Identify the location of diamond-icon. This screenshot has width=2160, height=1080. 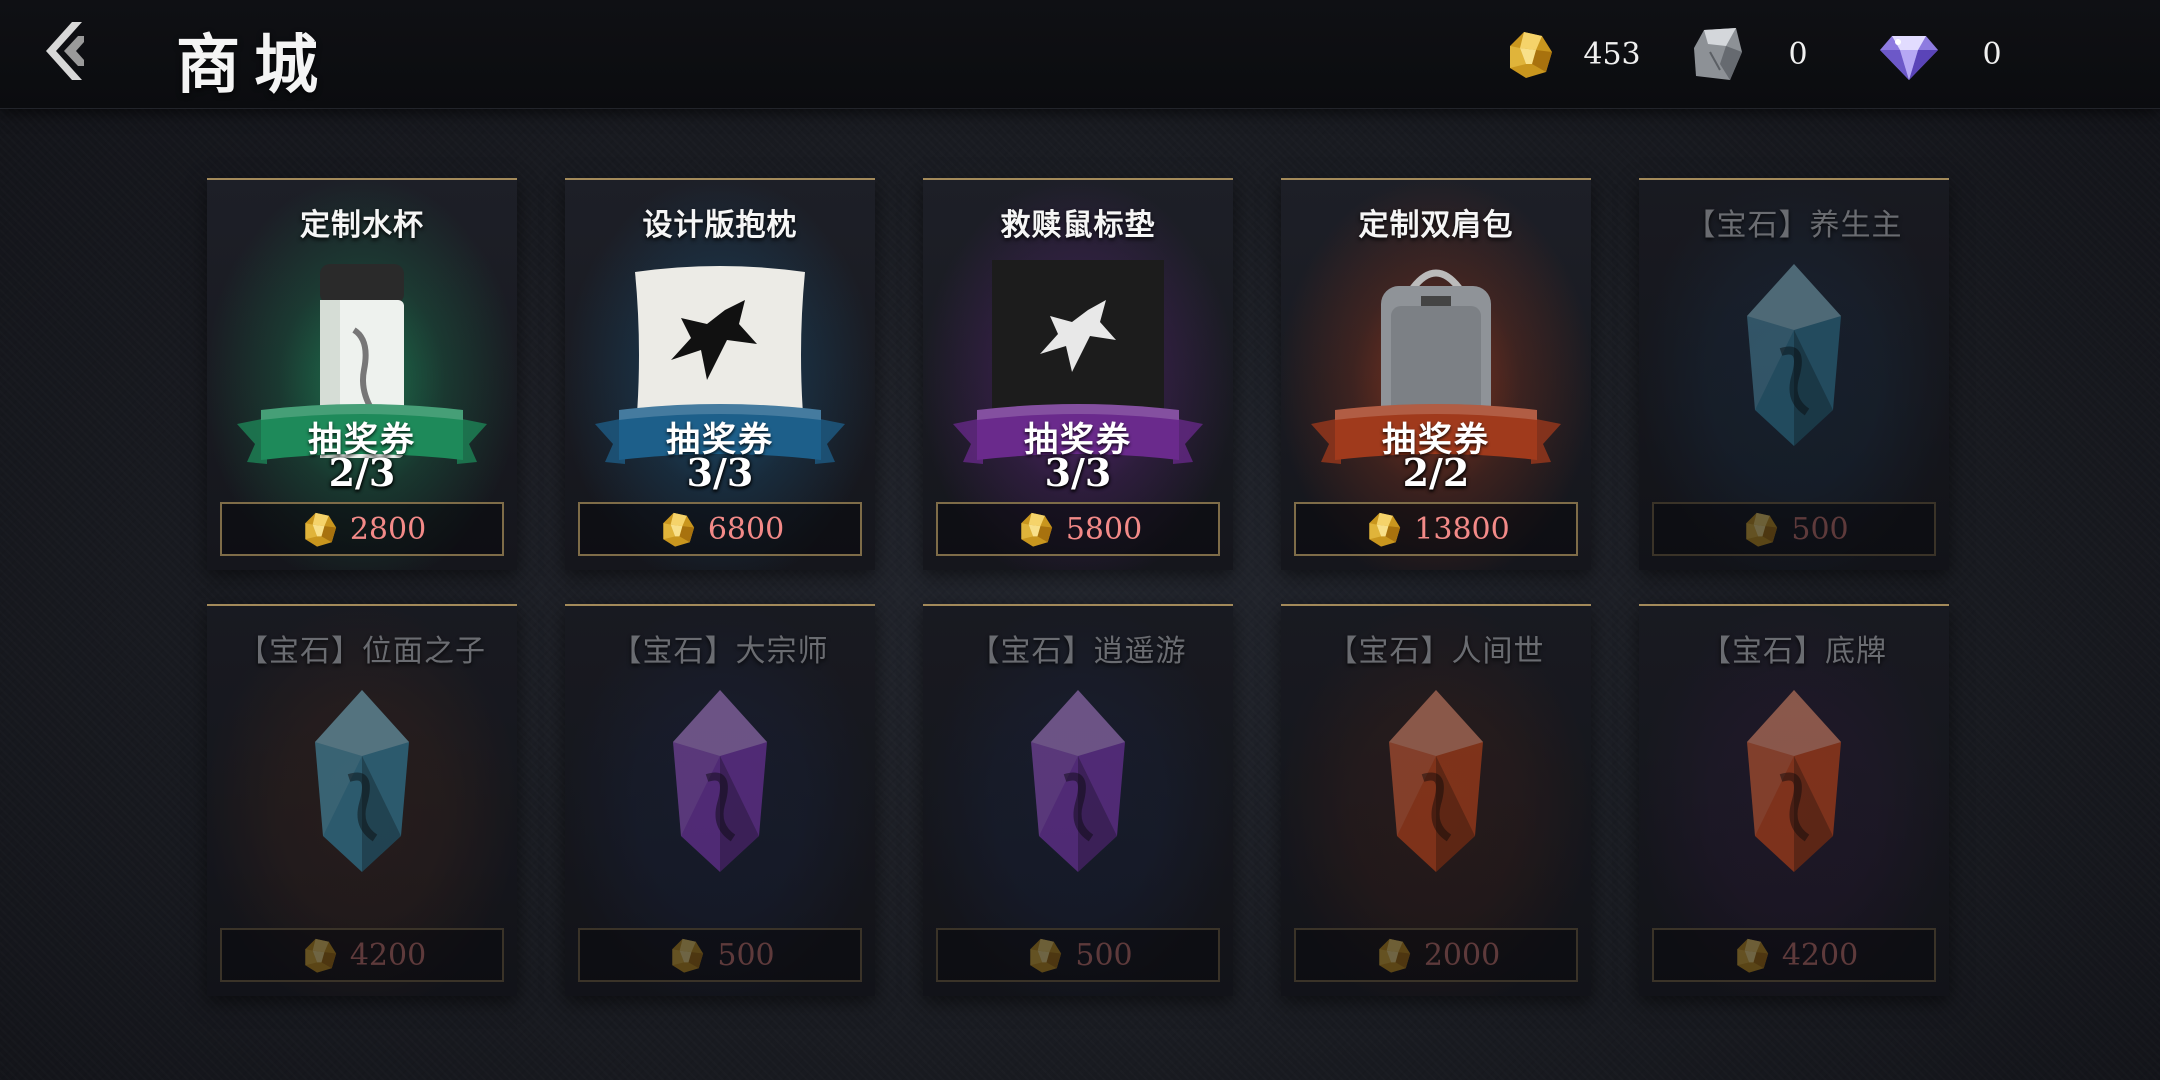
(1909, 58).